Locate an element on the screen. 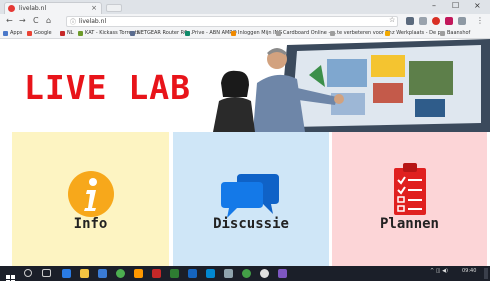 The width and height of the screenshot is (490, 288). bookmark-google: Google is located at coordinates (39, 33).